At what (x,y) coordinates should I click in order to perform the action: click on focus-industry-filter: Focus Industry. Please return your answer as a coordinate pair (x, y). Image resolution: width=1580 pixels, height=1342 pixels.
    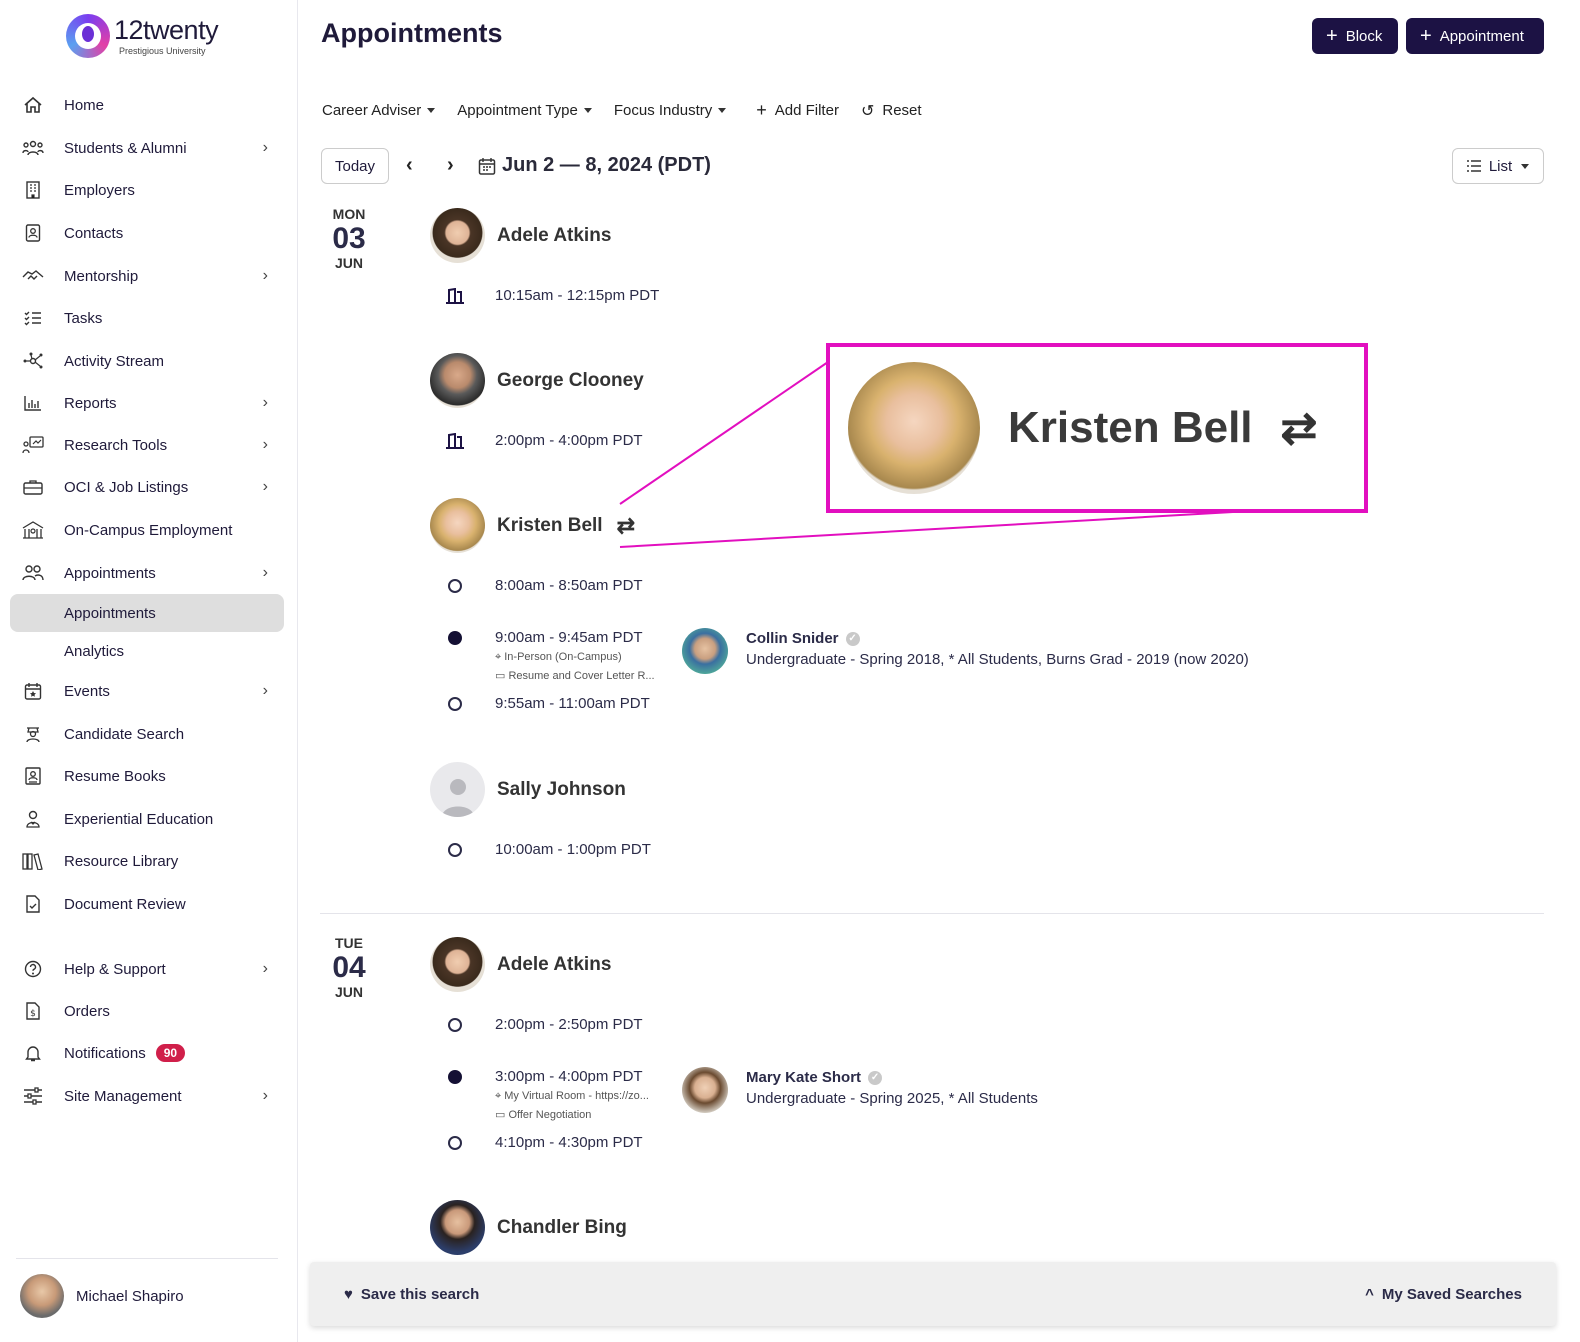
    Looking at the image, I should click on (670, 110).